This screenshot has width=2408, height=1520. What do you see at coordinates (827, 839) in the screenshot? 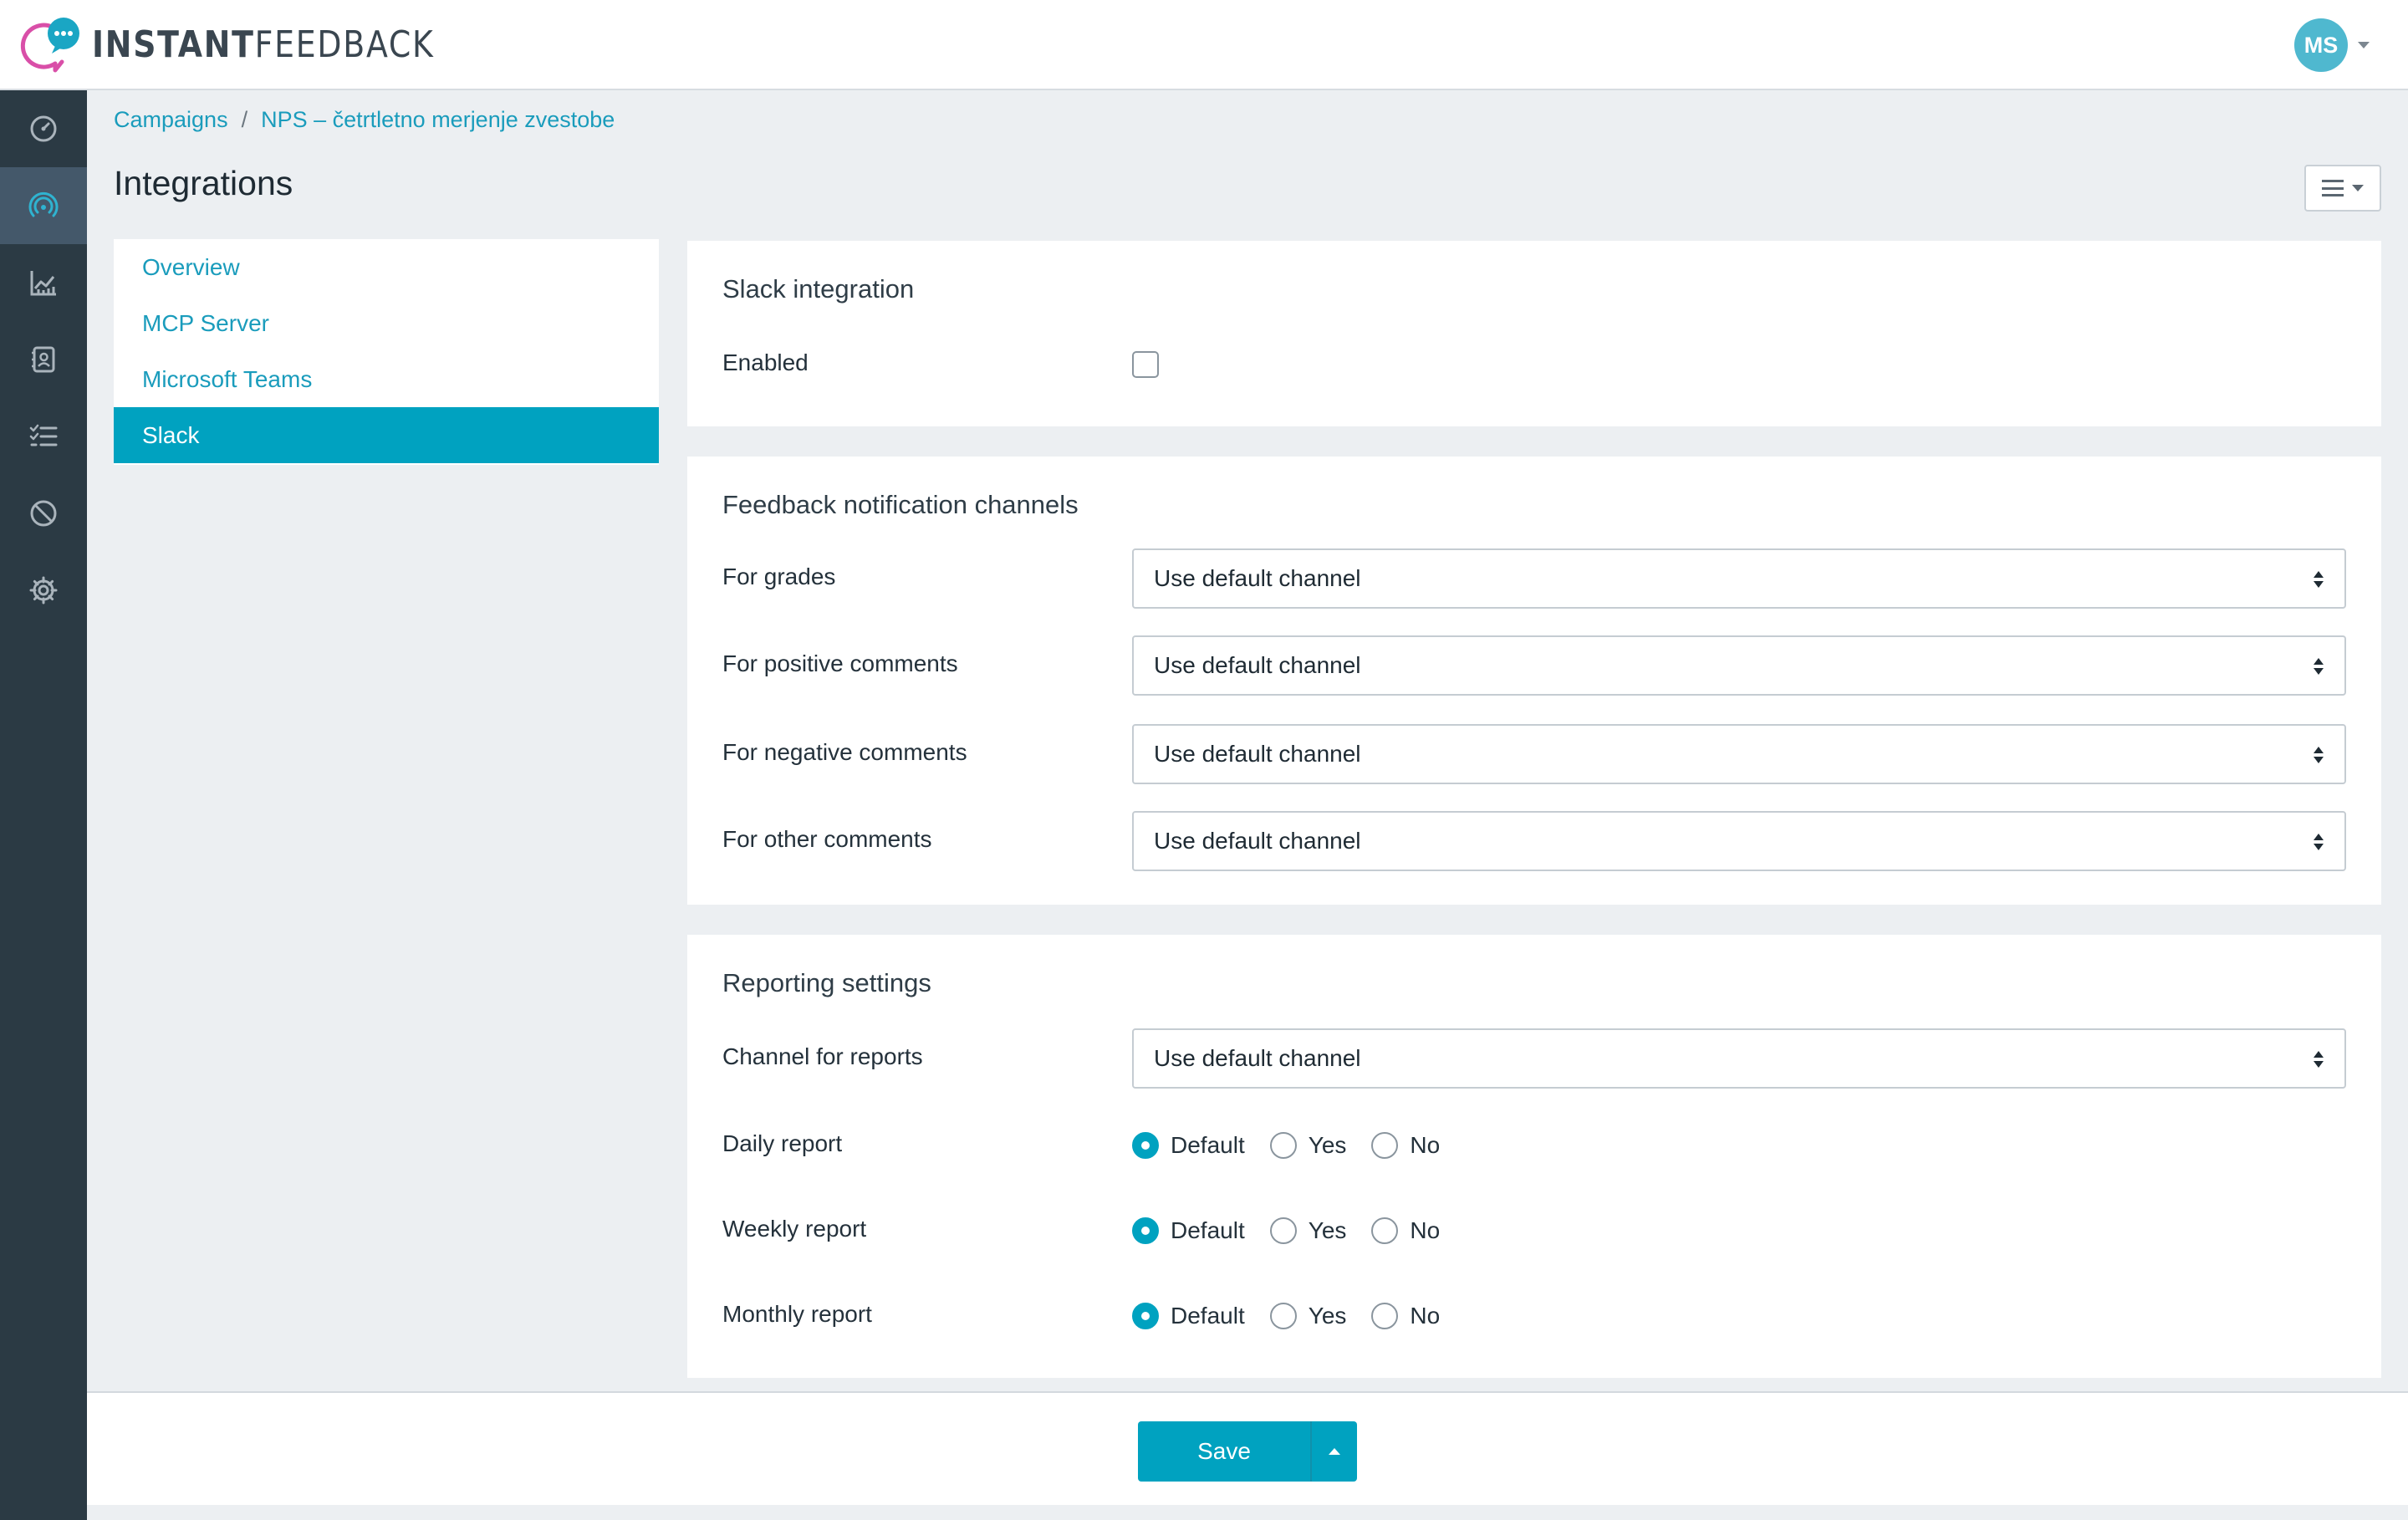
I see `other-comments-channel-label: For other comments` at bounding box center [827, 839].